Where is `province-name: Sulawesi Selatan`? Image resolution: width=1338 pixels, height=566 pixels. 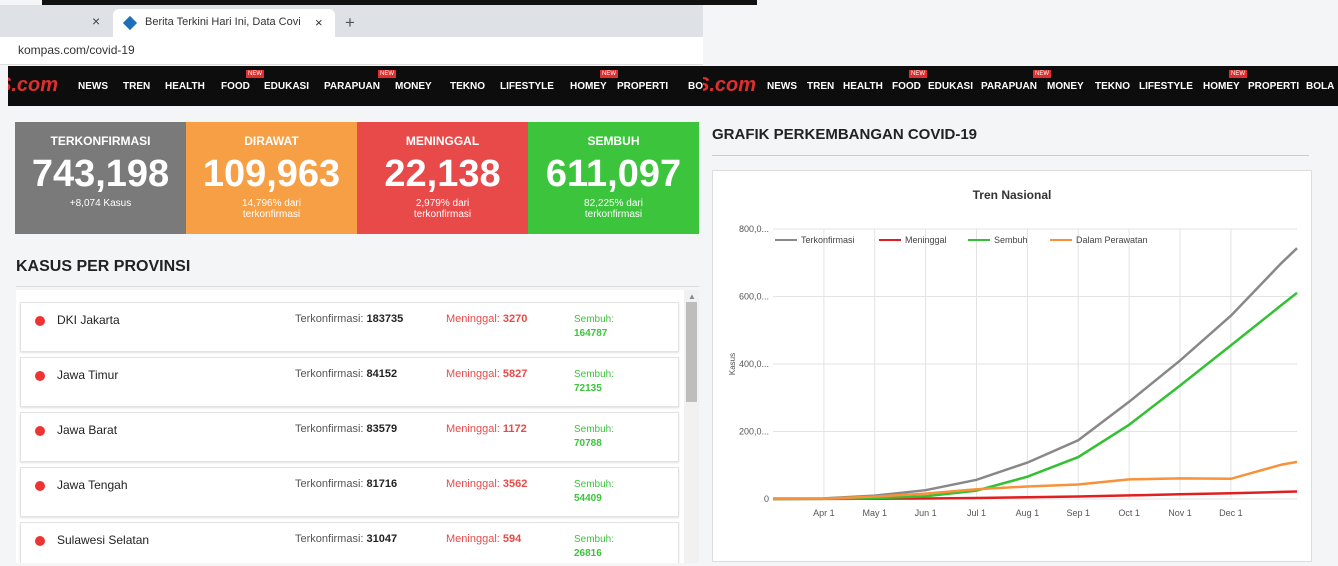
province-name: Sulawesi Selatan is located at coordinates (103, 540).